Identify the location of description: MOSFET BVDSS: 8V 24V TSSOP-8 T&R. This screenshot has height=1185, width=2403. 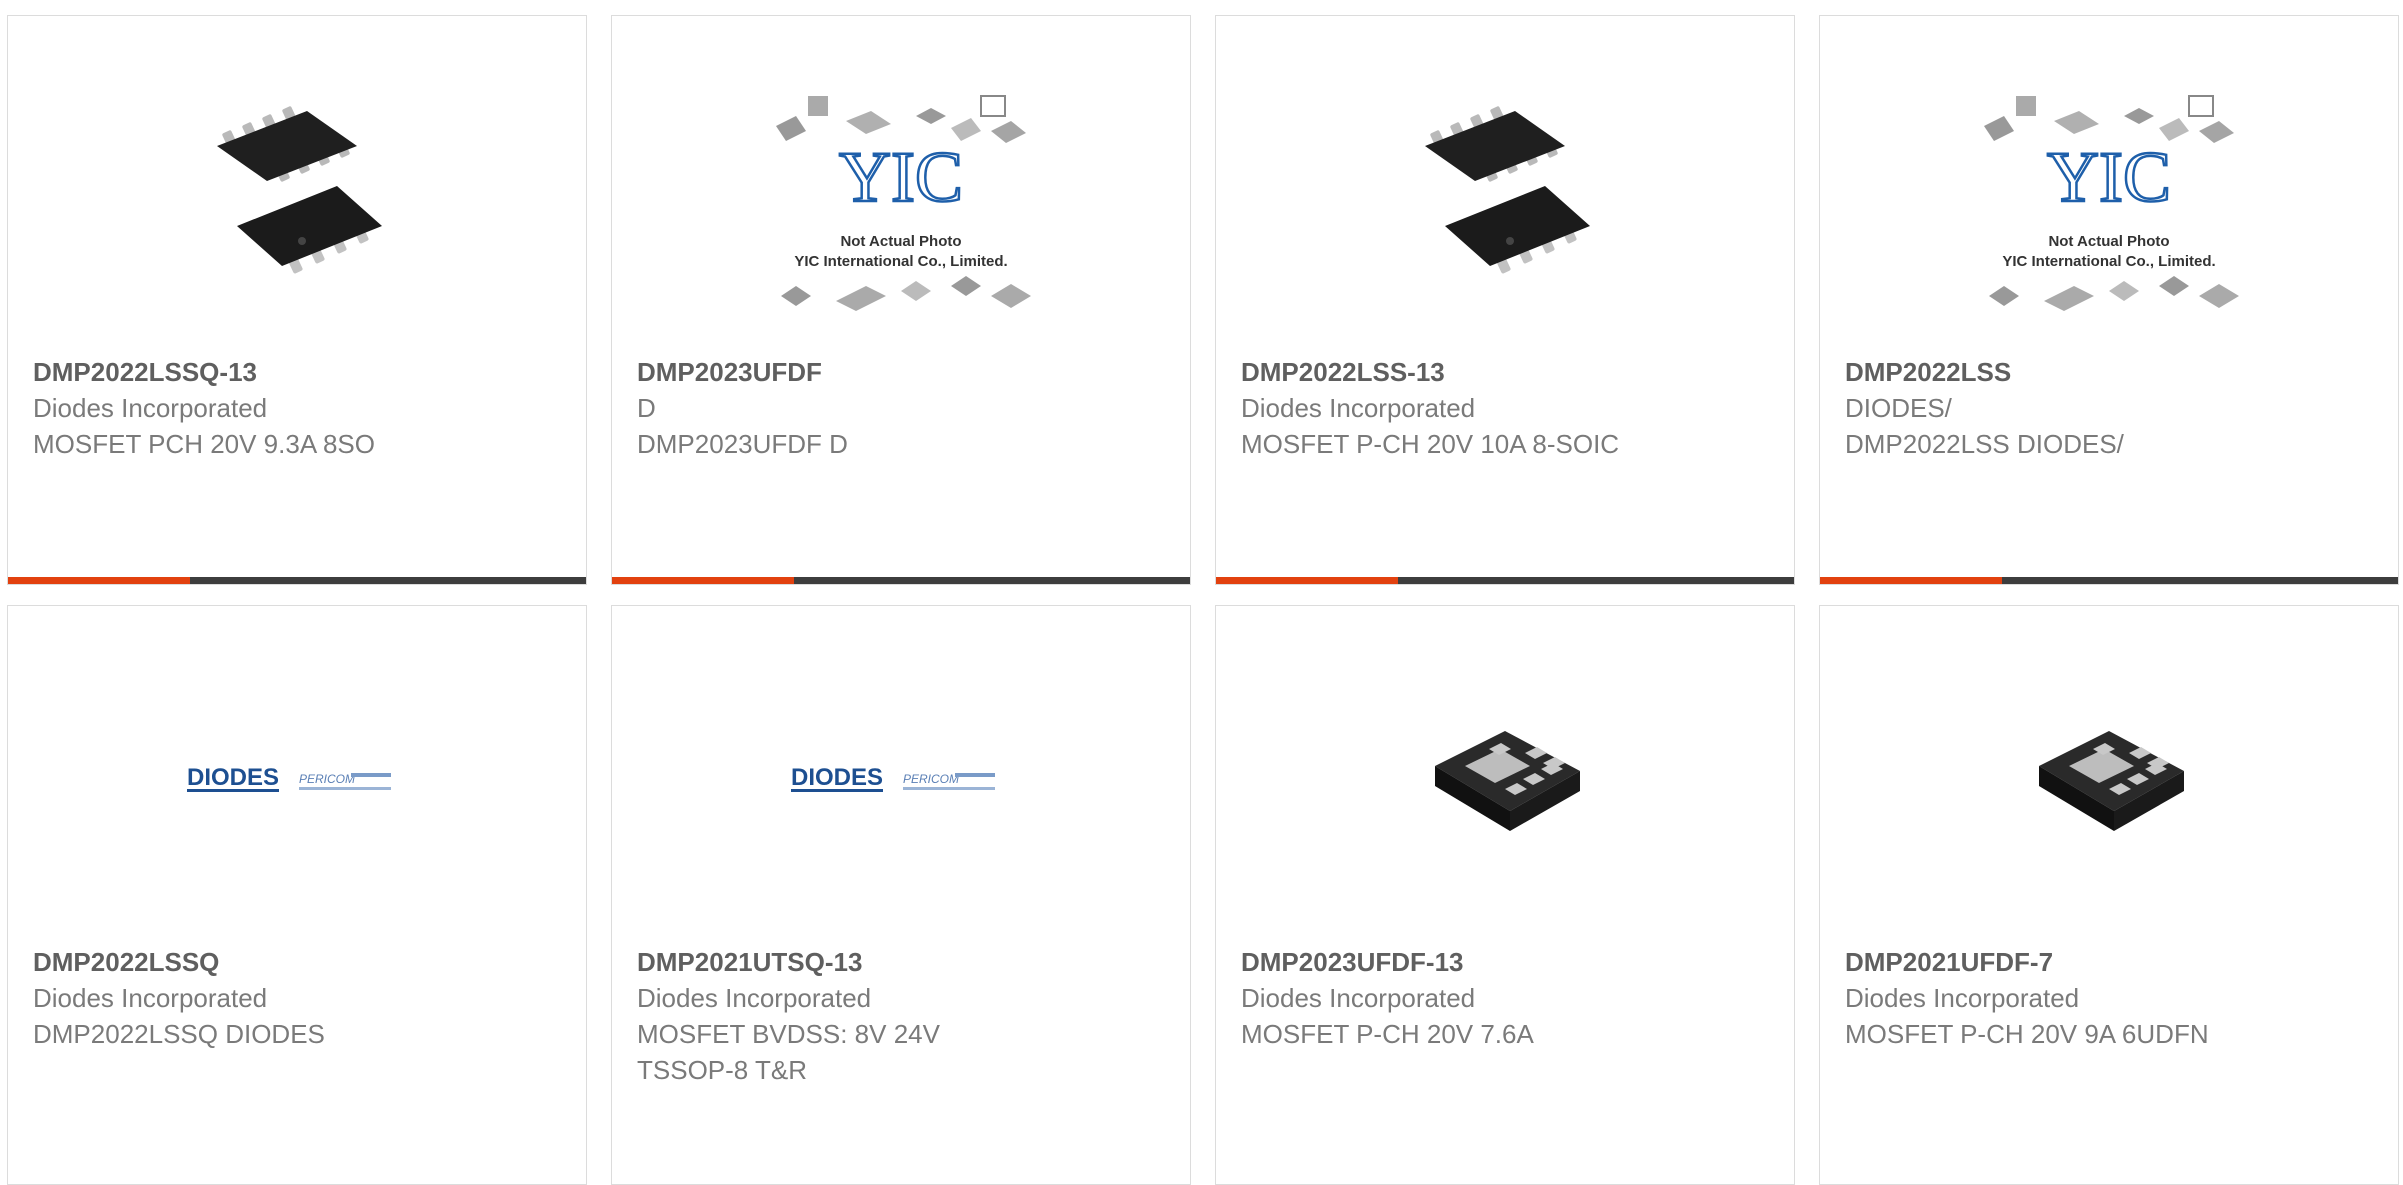
(788, 1052).